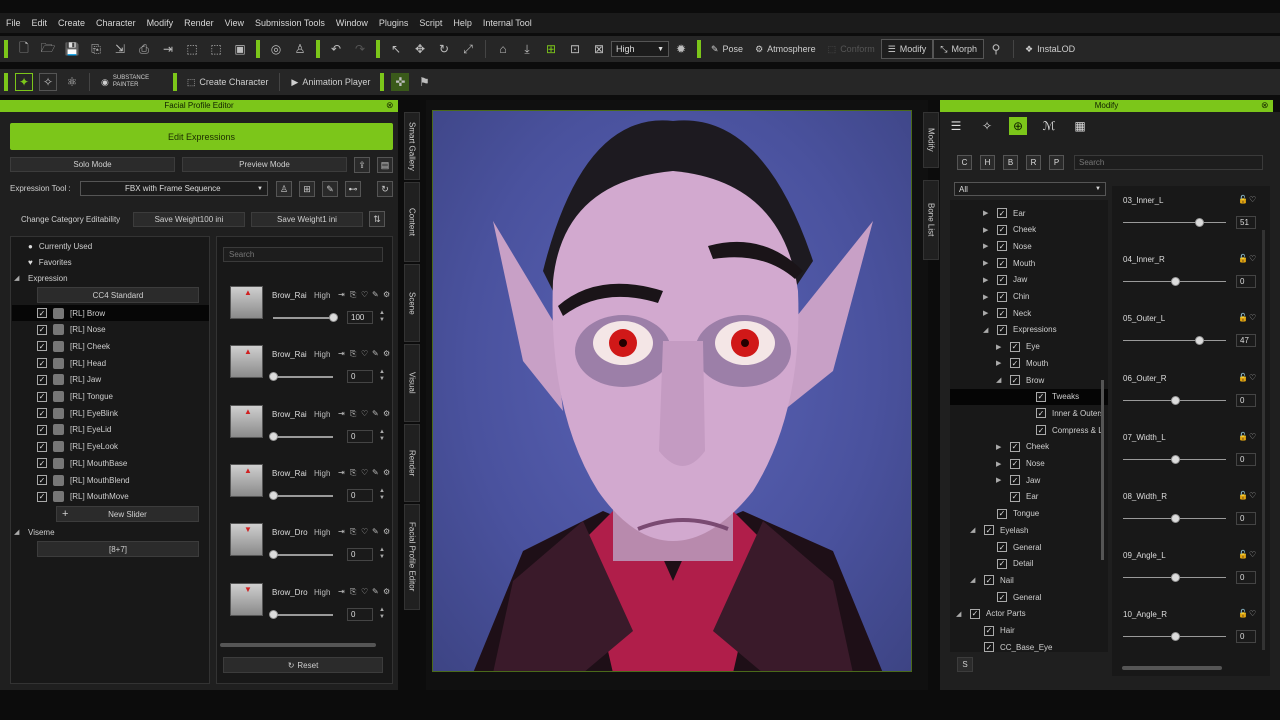 The width and height of the screenshot is (1280, 720). I want to click on import-icon: ⎘, so click(96, 49).